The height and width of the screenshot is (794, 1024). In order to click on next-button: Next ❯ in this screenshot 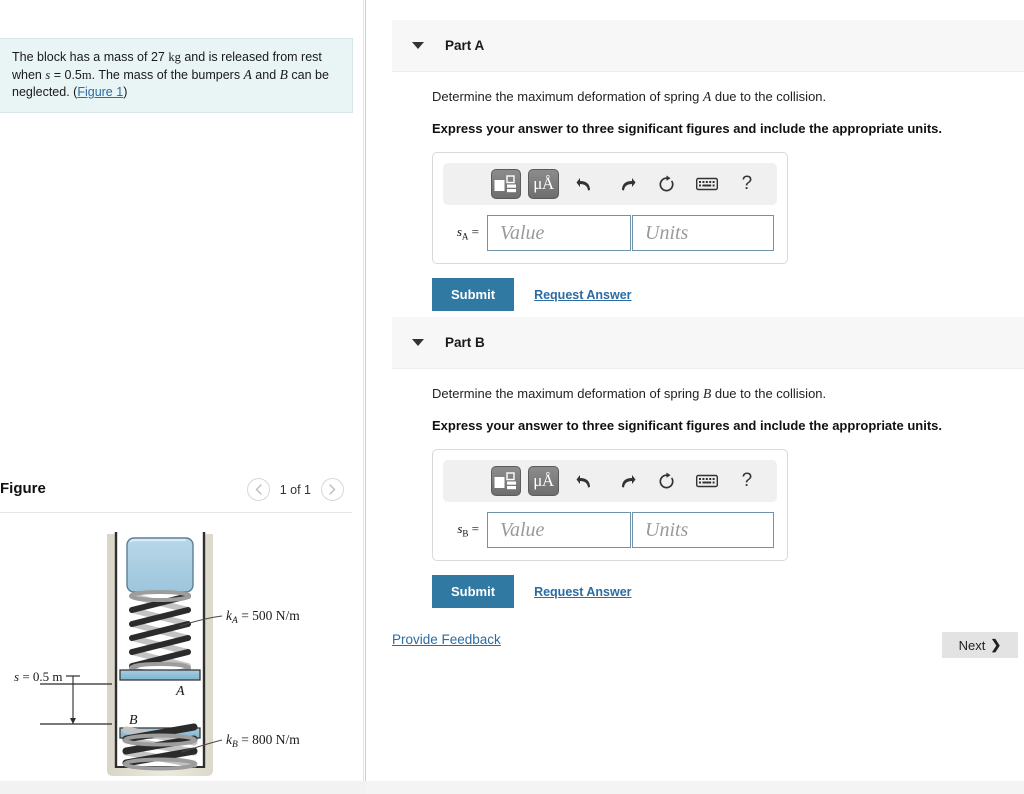, I will do `click(980, 645)`.